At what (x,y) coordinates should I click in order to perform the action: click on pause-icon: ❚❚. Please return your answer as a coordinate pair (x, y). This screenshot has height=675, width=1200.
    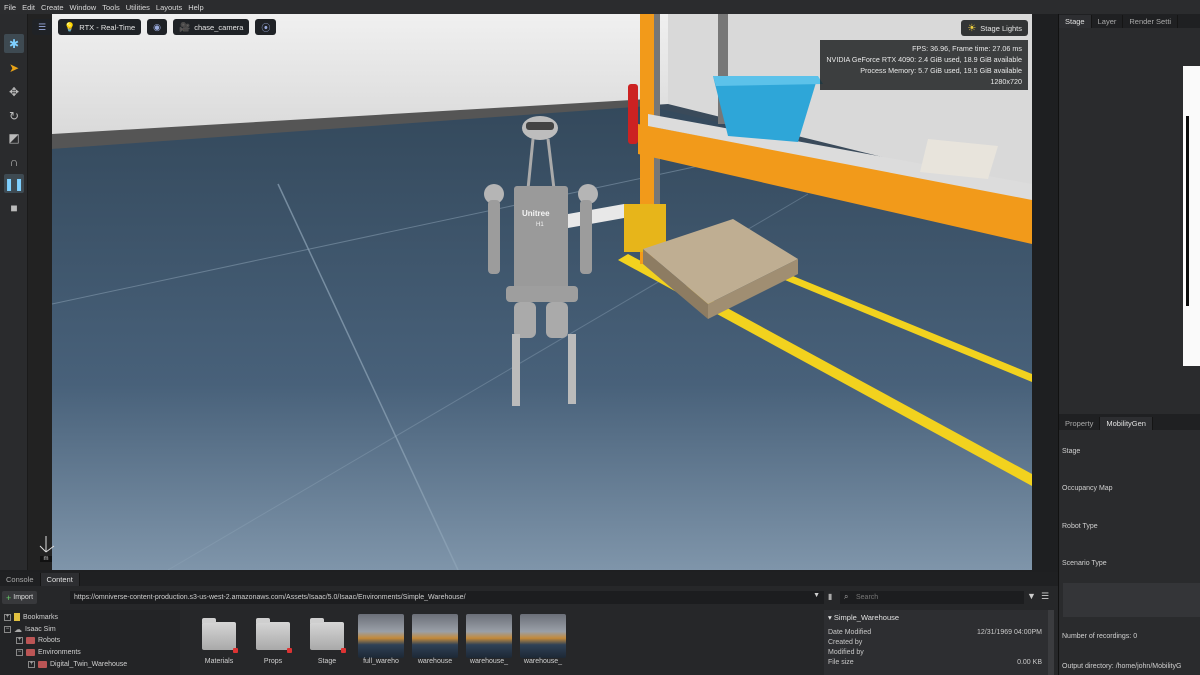
    Looking at the image, I should click on (14, 183).